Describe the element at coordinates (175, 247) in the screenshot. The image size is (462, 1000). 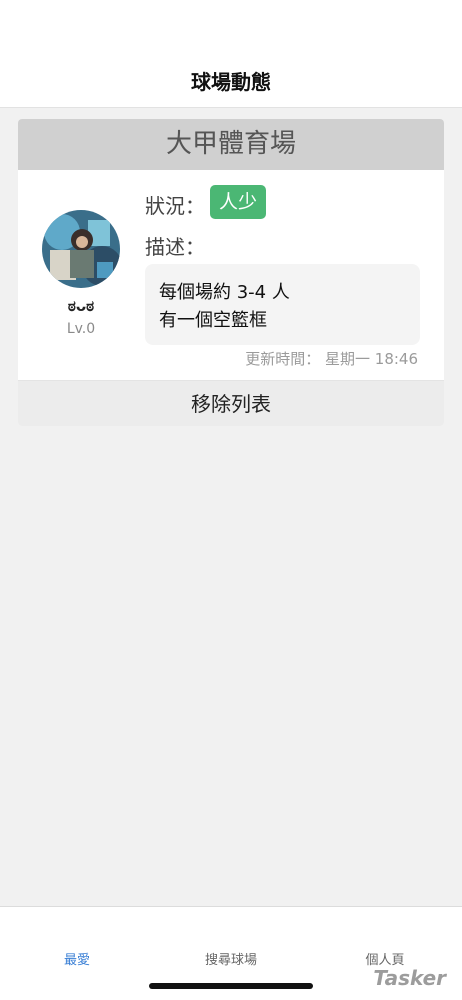
I see `description-label: 描述：` at that location.